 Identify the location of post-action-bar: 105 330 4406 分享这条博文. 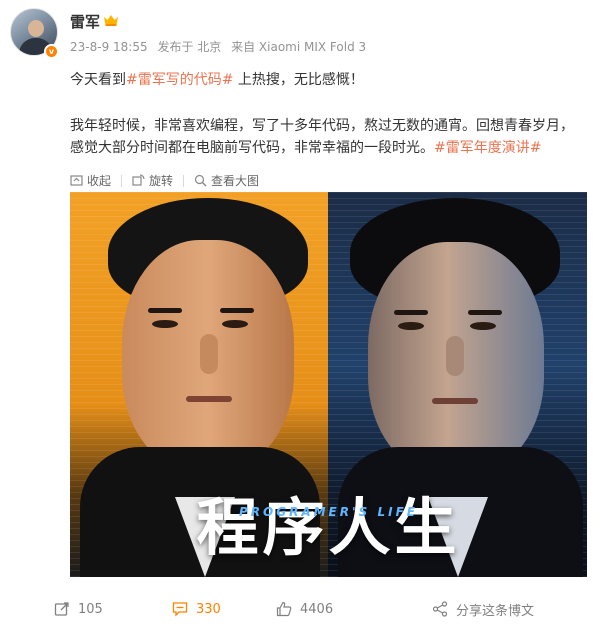
(300, 609).